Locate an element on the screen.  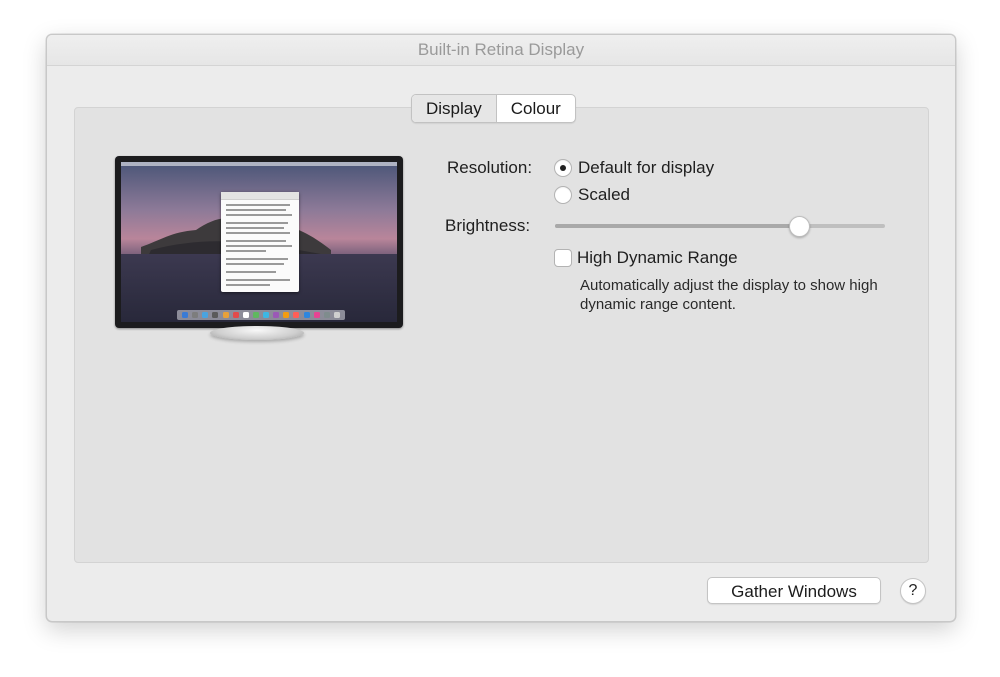
brightness-label: Brightness: is located at coordinates (488, 225).